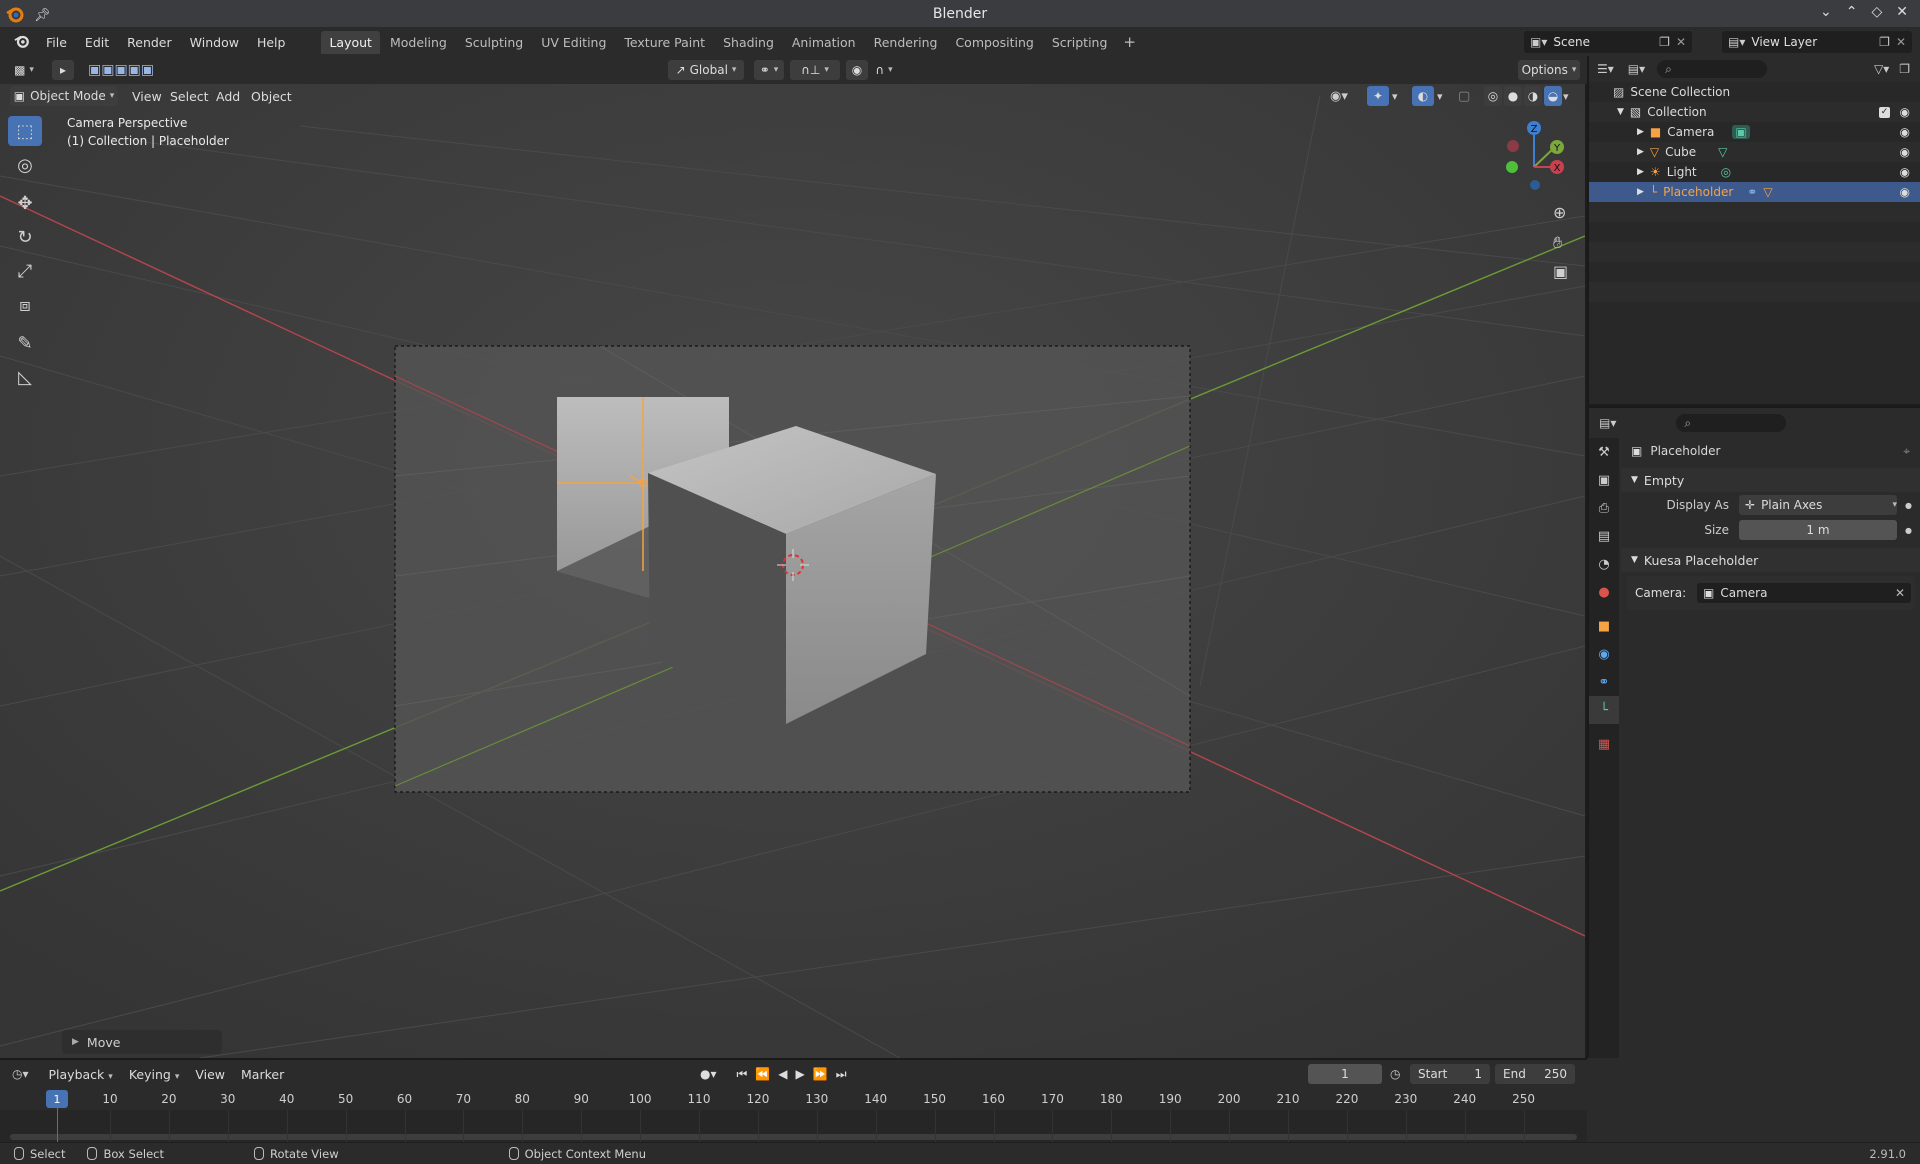 This screenshot has width=1920, height=1164. Describe the element at coordinates (1423, 96) in the screenshot. I see `overlays-toggle-icon: ◐` at that location.